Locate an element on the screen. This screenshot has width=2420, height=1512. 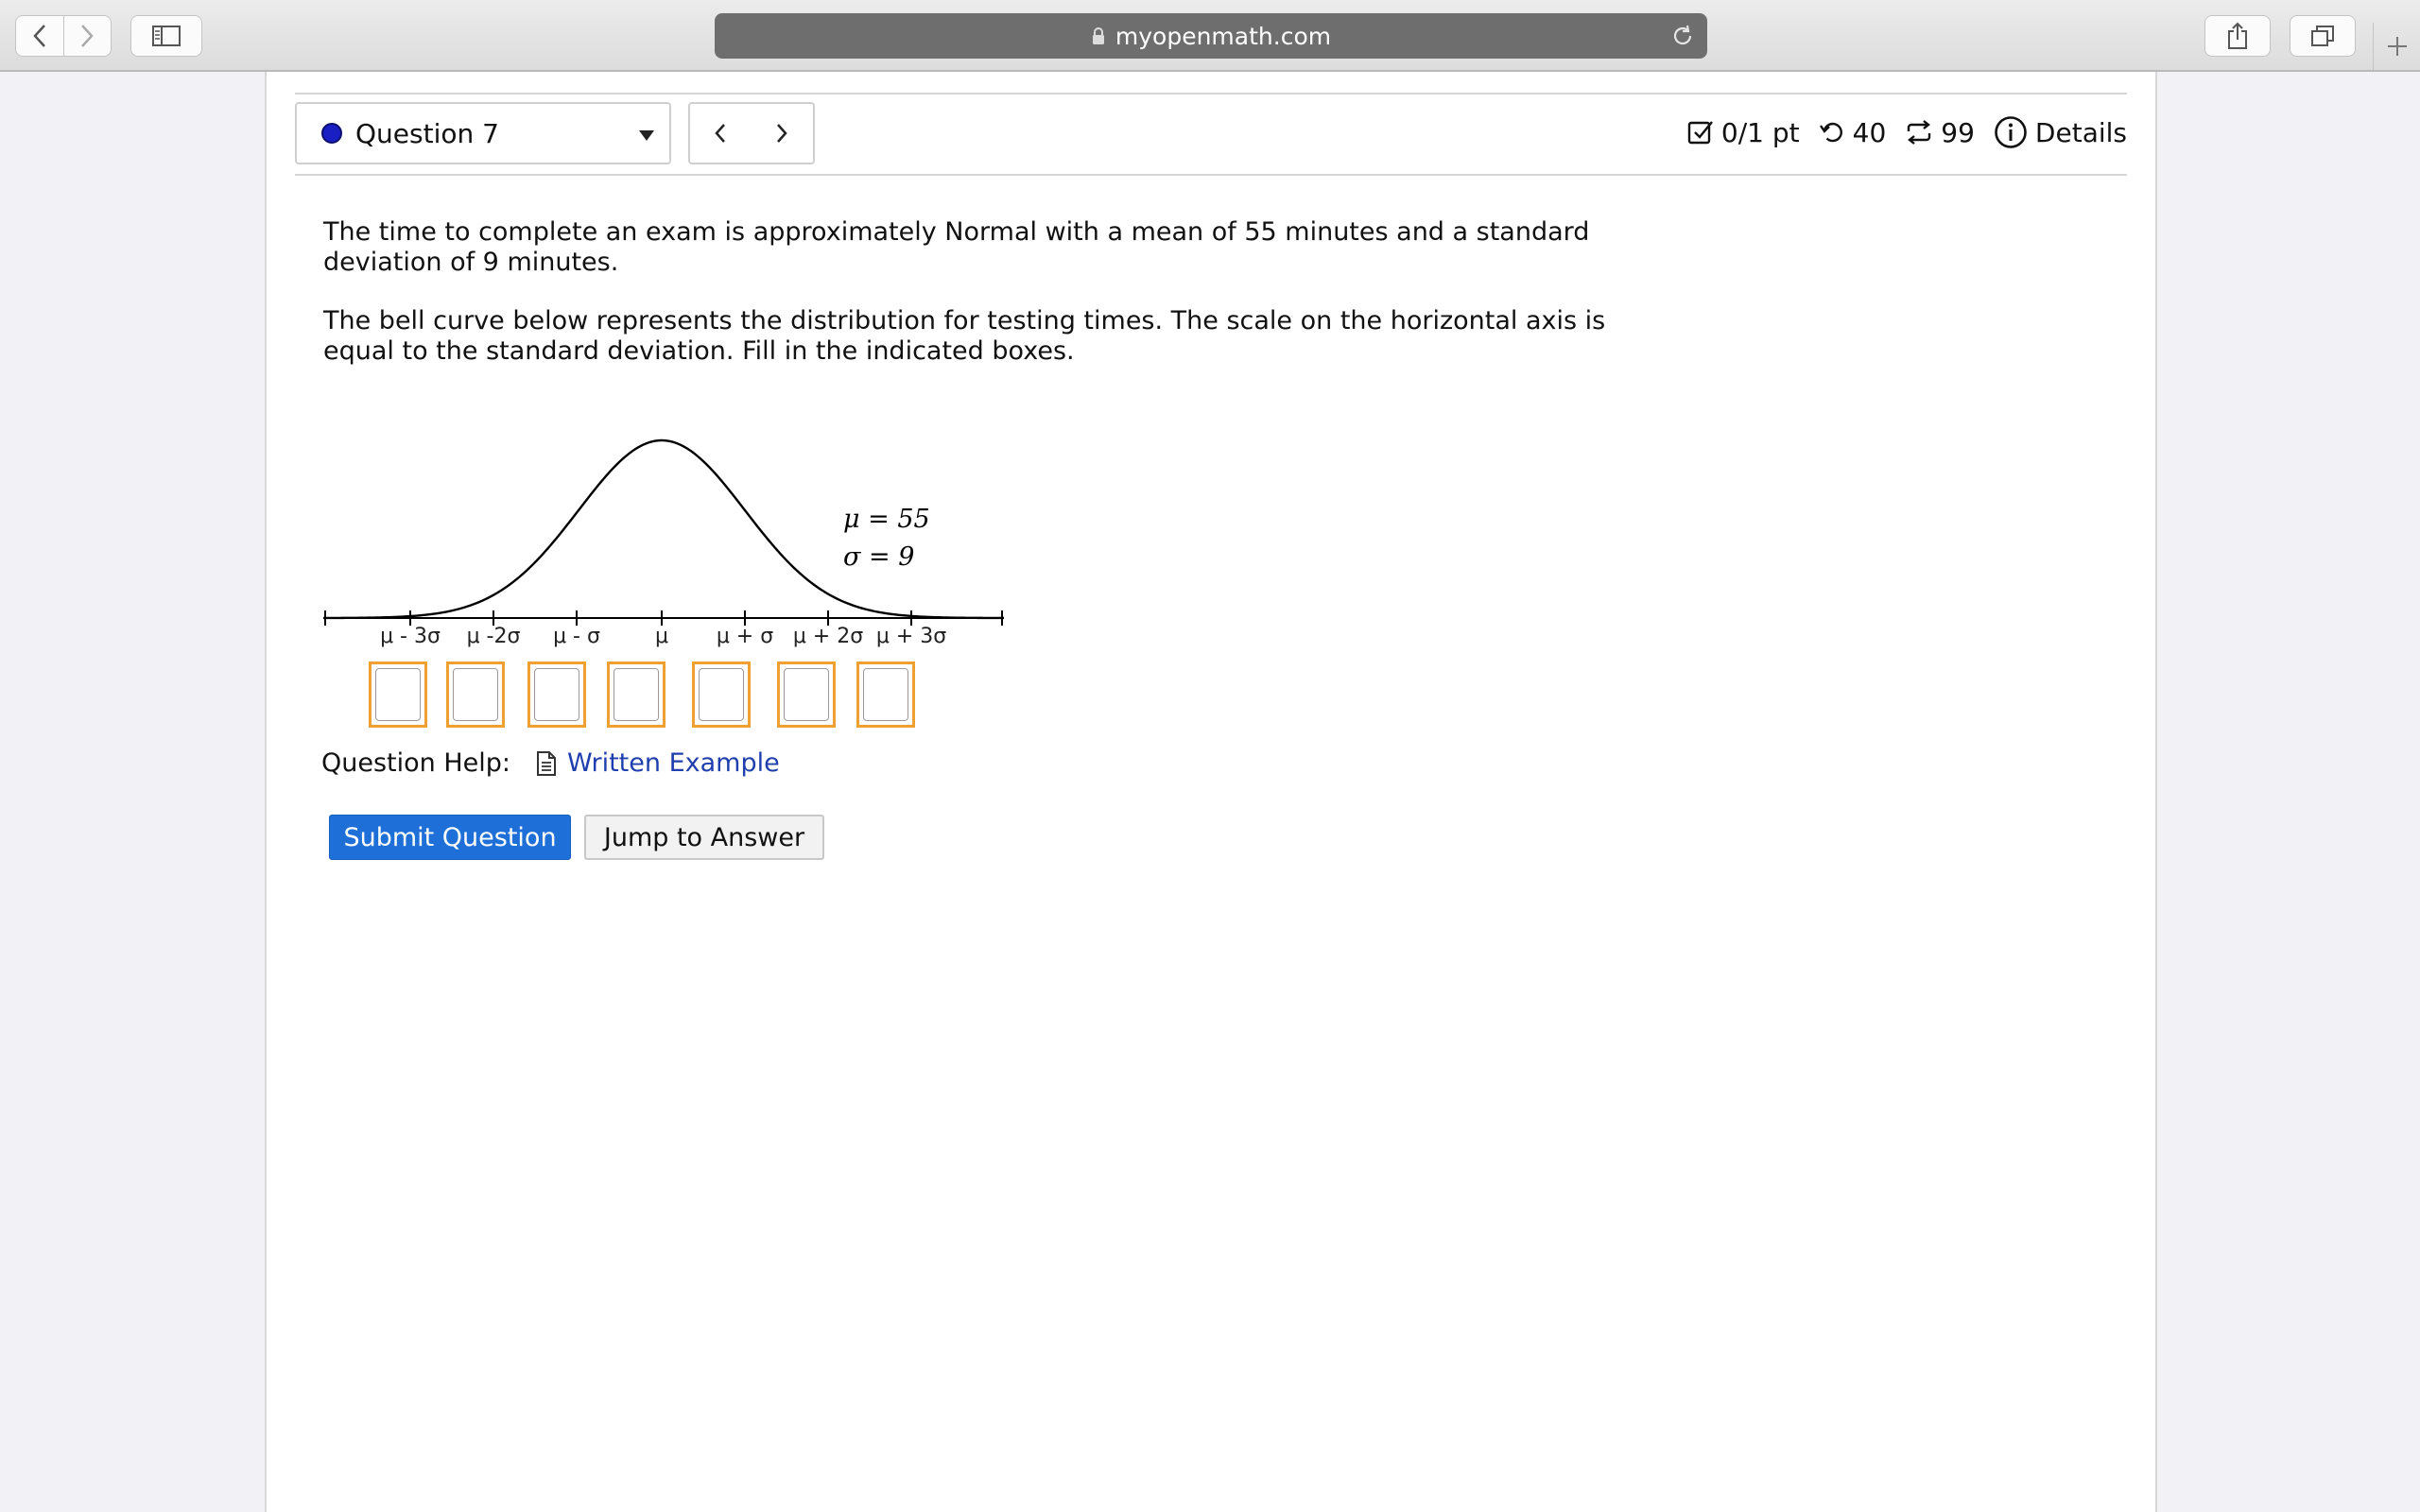
score-group: 0/1 pt is located at coordinates (1744, 132).